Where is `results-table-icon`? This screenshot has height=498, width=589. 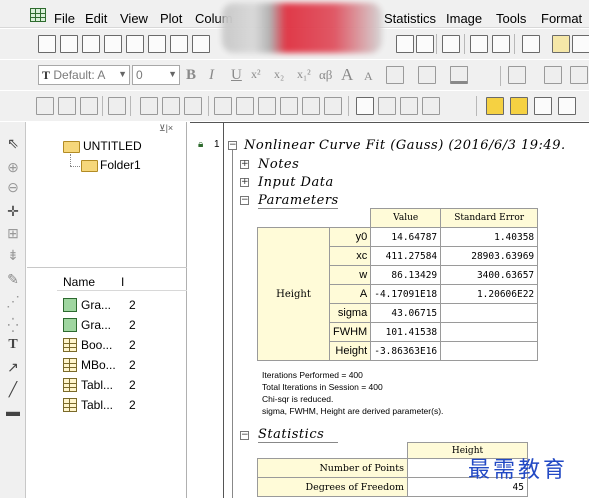 results-table-icon is located at coordinates (365, 106).